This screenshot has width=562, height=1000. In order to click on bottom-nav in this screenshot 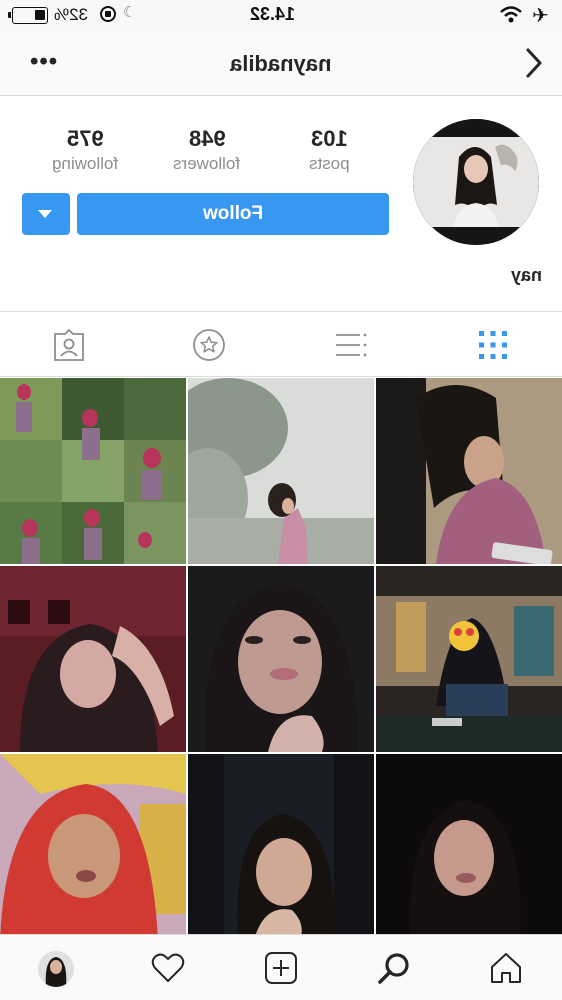, I will do `click(281, 967)`.